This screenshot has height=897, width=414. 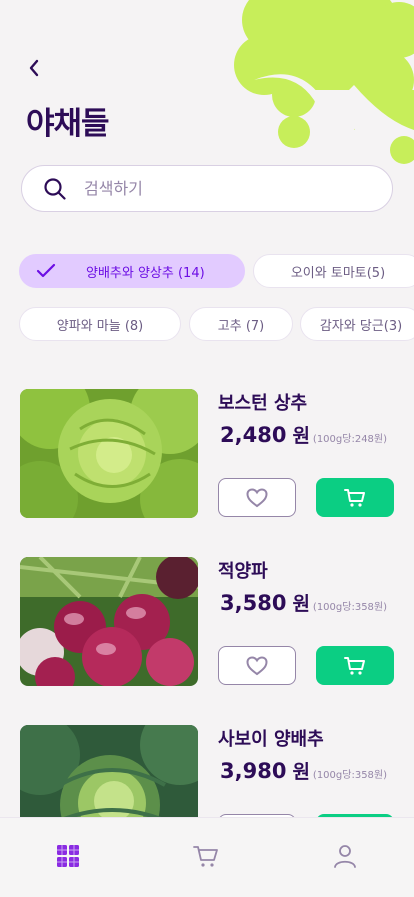 What do you see at coordinates (55, 188) in the screenshot?
I see `search-icon` at bounding box center [55, 188].